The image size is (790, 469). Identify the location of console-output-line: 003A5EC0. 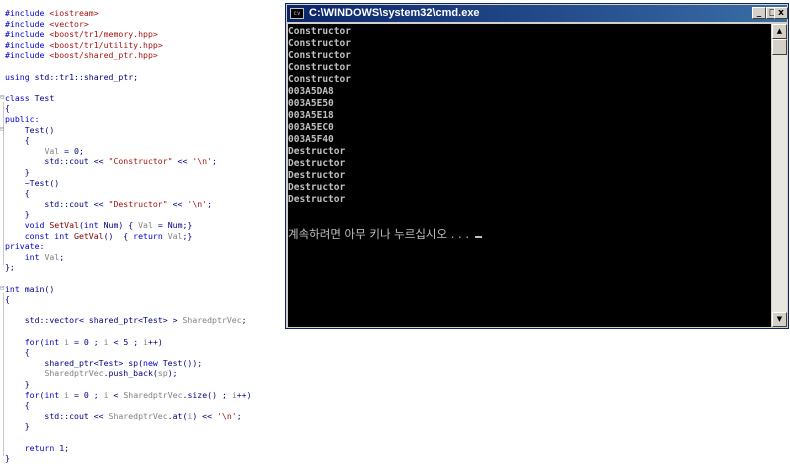
(311, 127).